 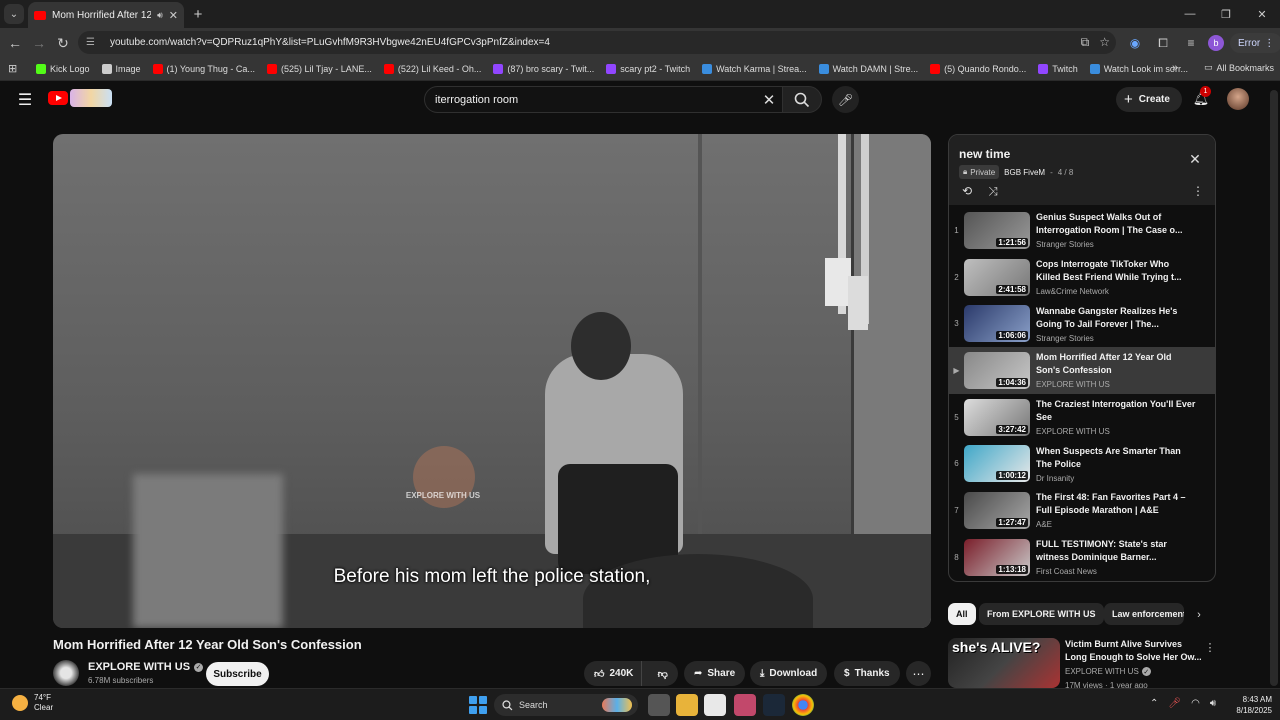 What do you see at coordinates (1104, 42) in the screenshot?
I see `bookmark-star-icon: ☆` at bounding box center [1104, 42].